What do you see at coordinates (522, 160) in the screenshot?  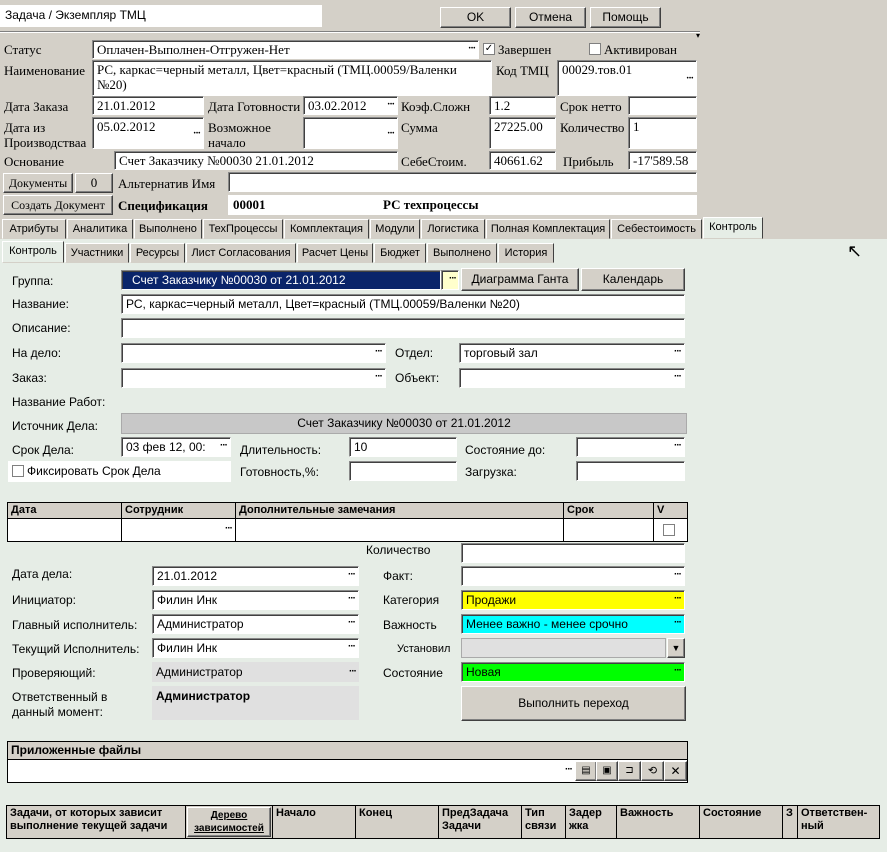 I see `cost-field: 40661.62` at bounding box center [522, 160].